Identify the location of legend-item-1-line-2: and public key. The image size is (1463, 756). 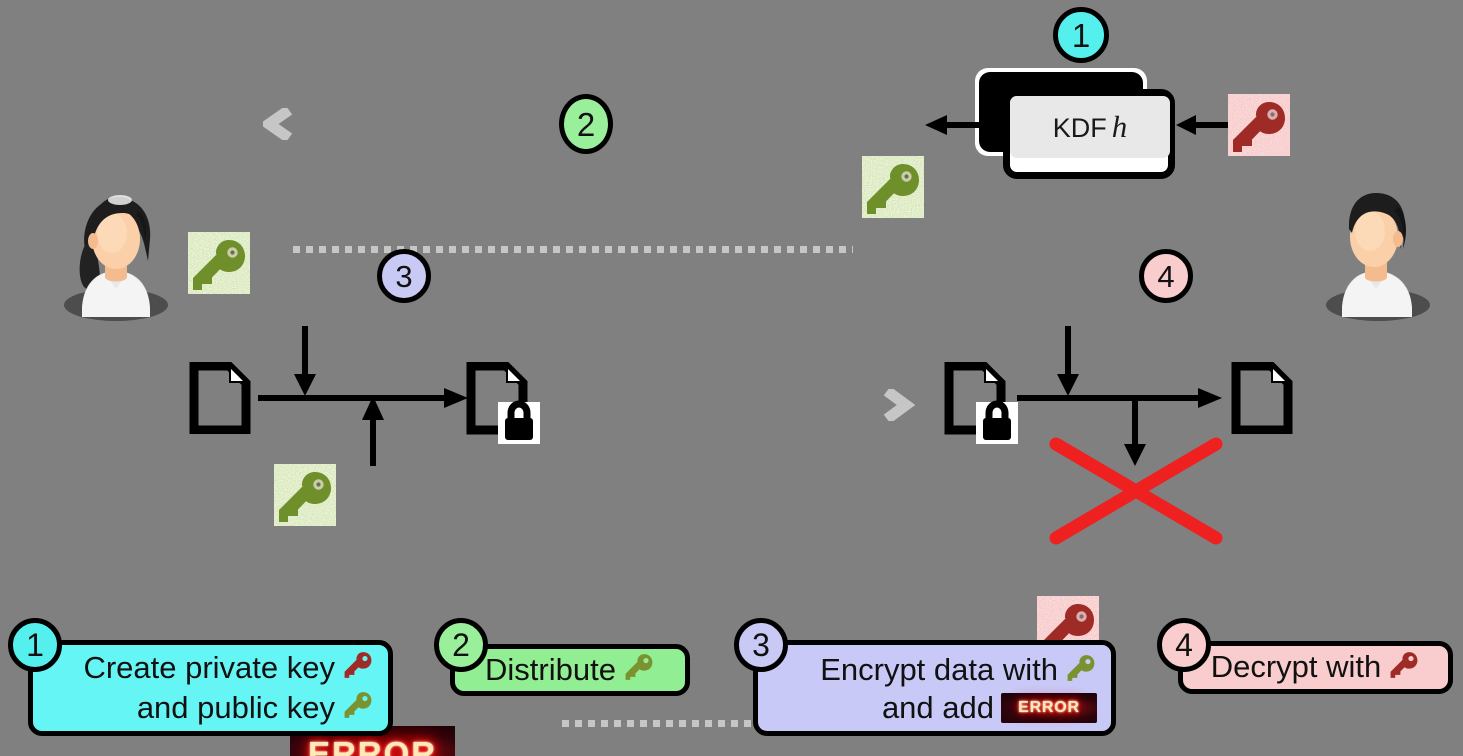
(210, 708).